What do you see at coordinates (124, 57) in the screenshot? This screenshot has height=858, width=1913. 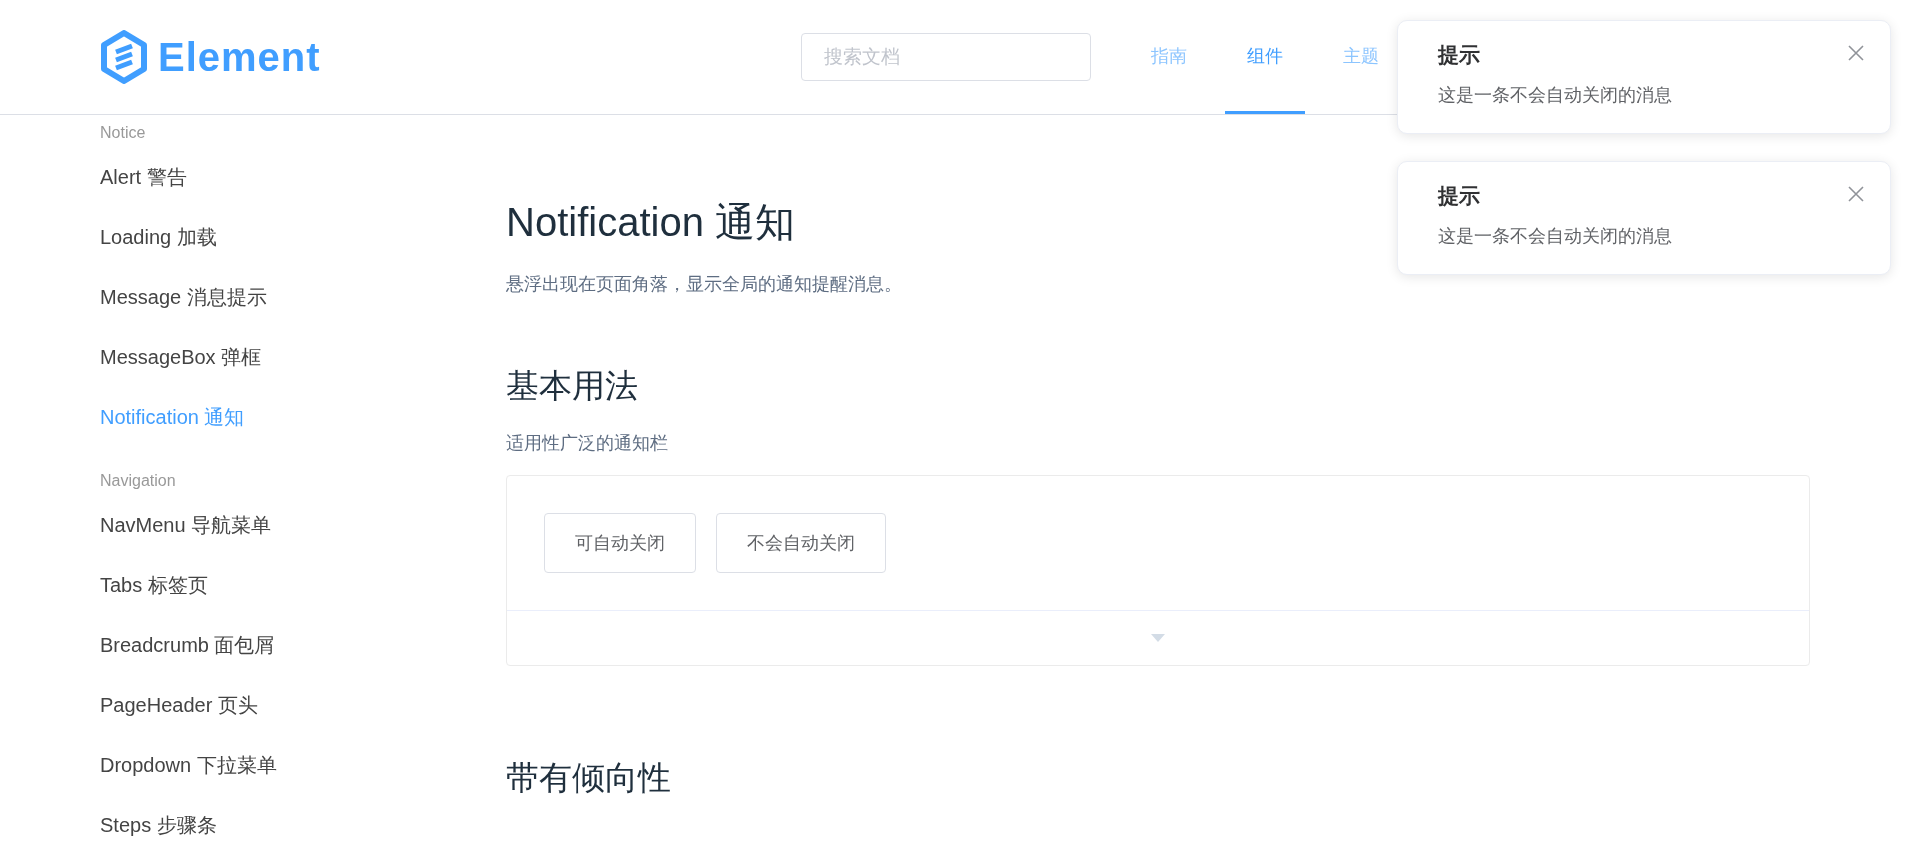 I see `logo-icon` at bounding box center [124, 57].